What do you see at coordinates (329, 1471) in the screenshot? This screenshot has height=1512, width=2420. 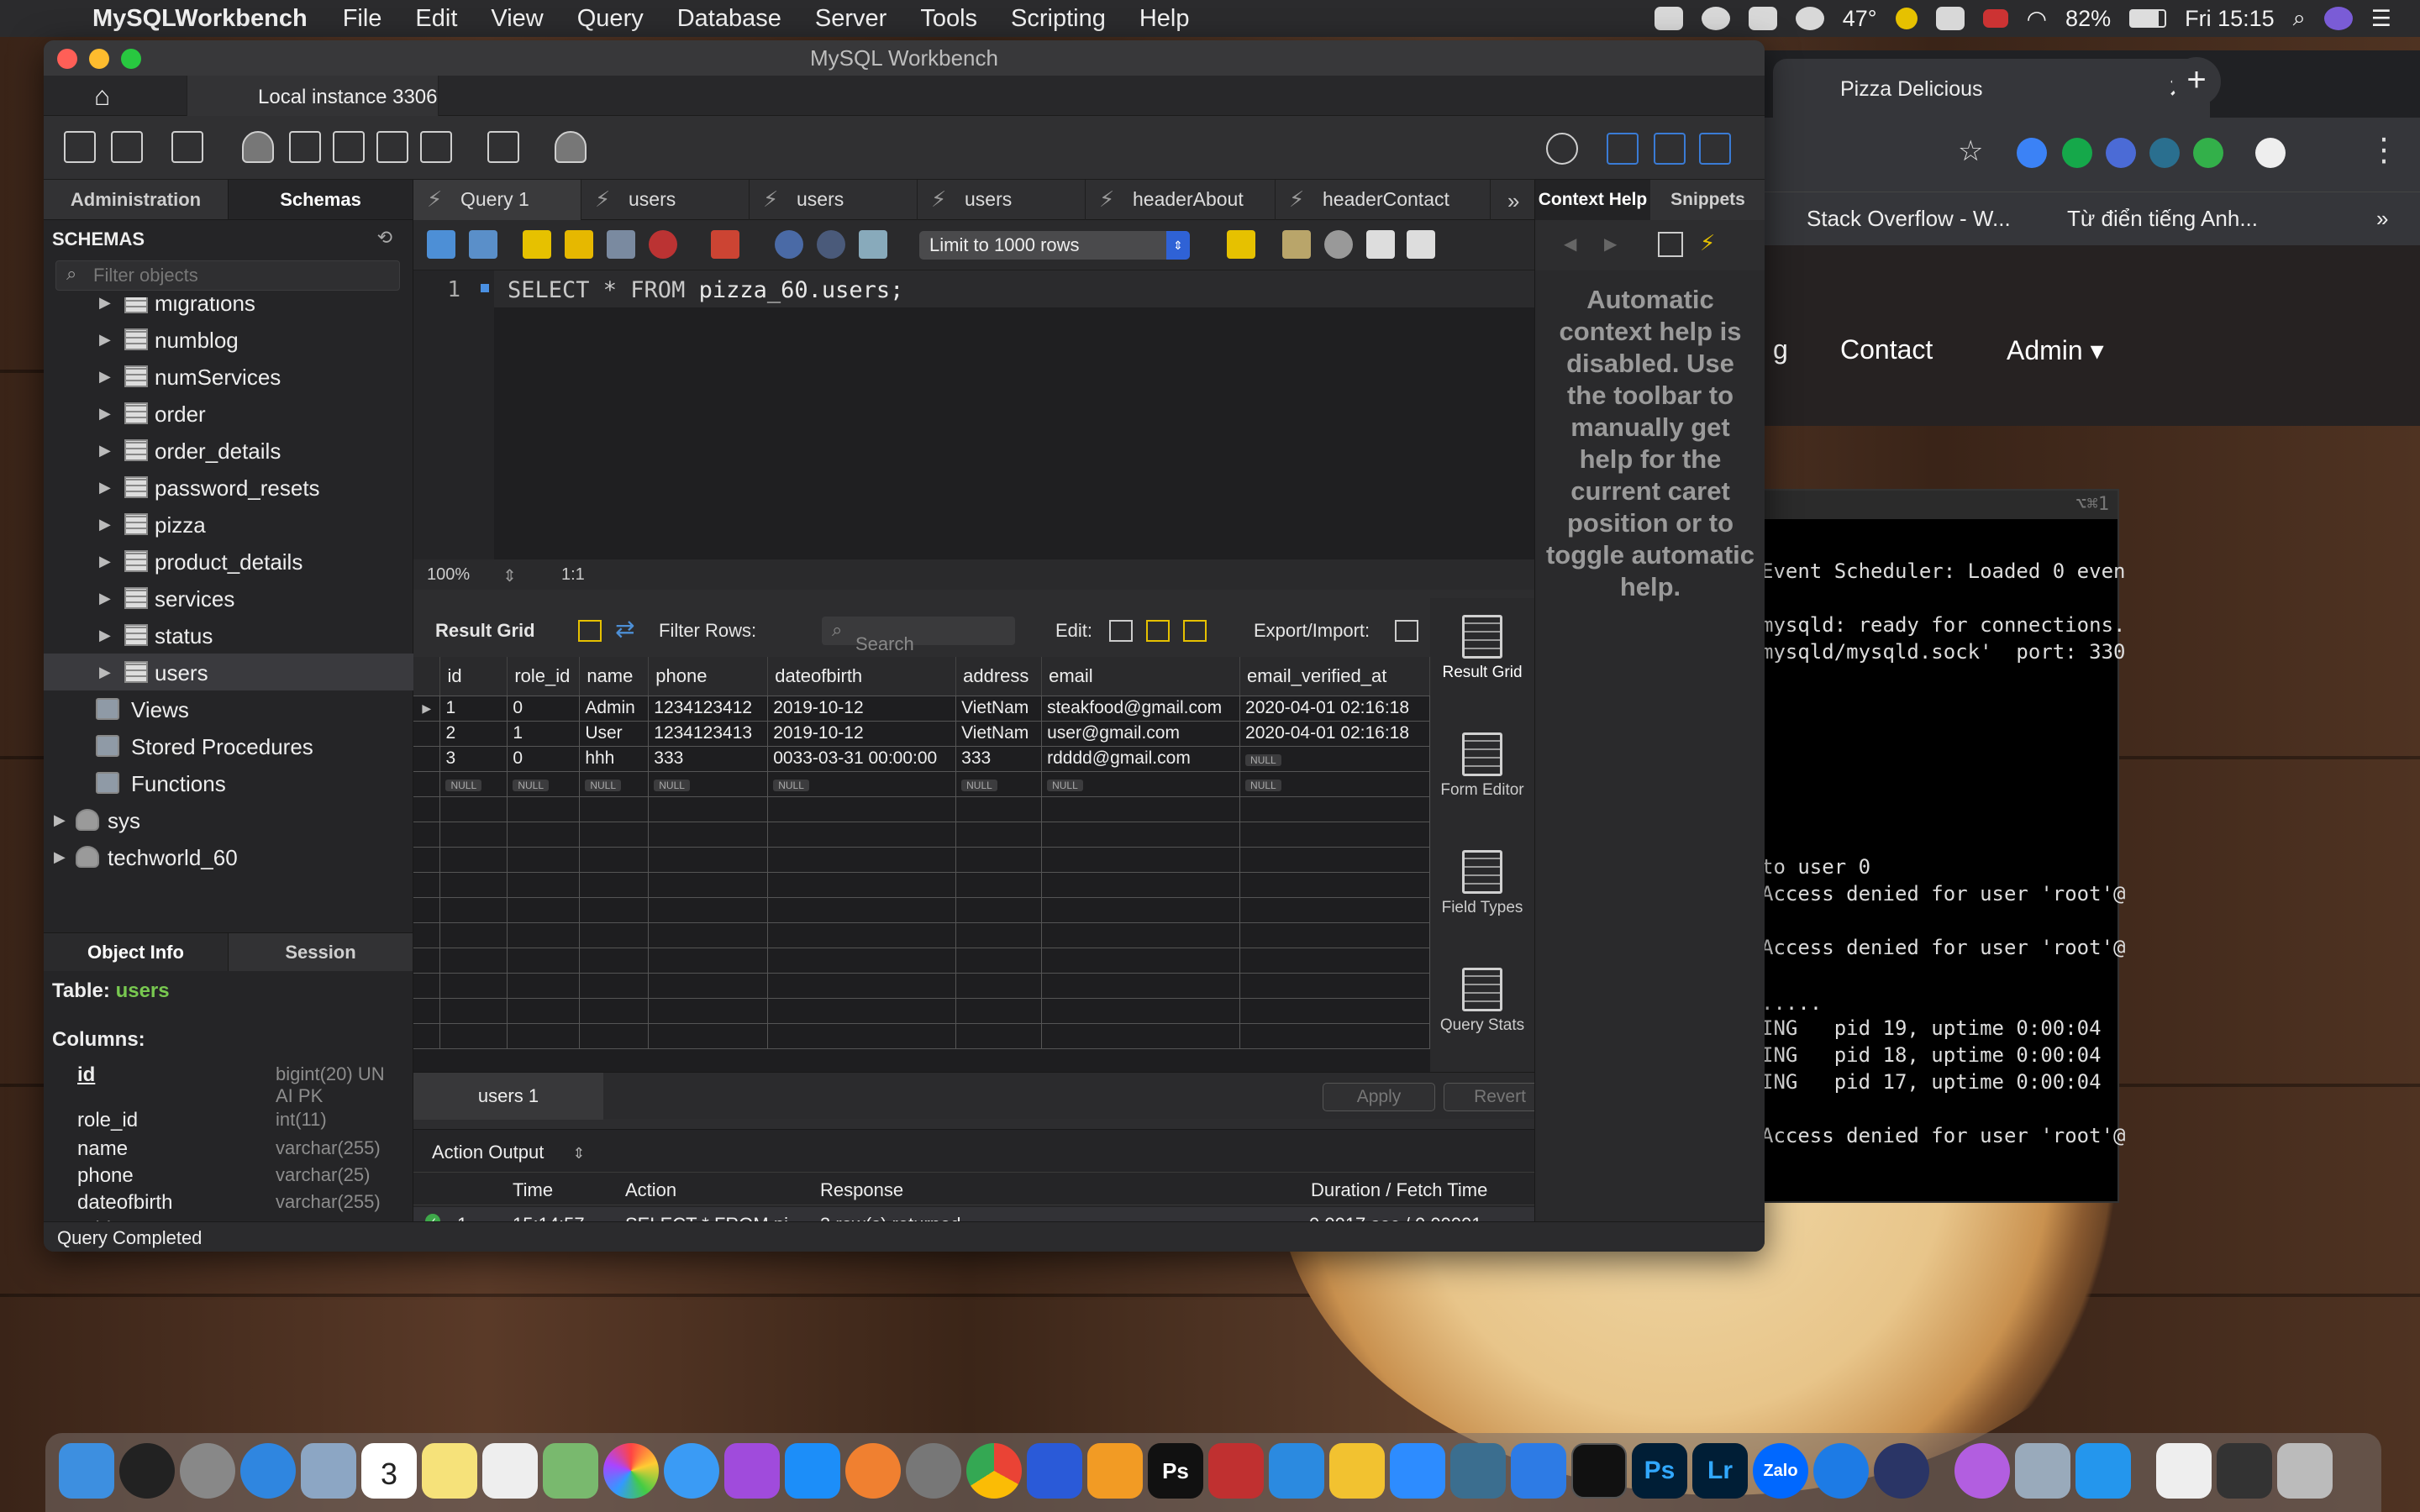 I see `preview-icon` at bounding box center [329, 1471].